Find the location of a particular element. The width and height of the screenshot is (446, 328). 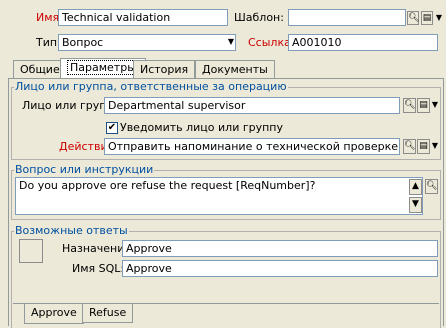

action-dropdown-arrow: ▼ is located at coordinates (435, 146).